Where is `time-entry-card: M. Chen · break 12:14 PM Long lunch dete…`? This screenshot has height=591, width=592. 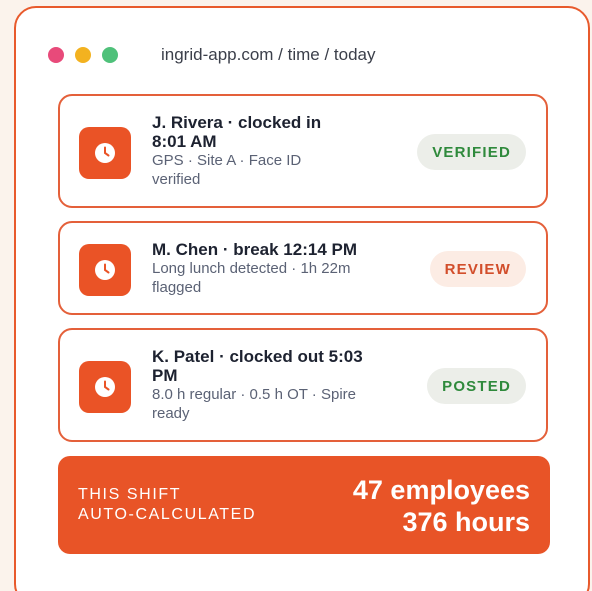 time-entry-card: M. Chen · break 12:14 PM Long lunch dete… is located at coordinates (303, 268).